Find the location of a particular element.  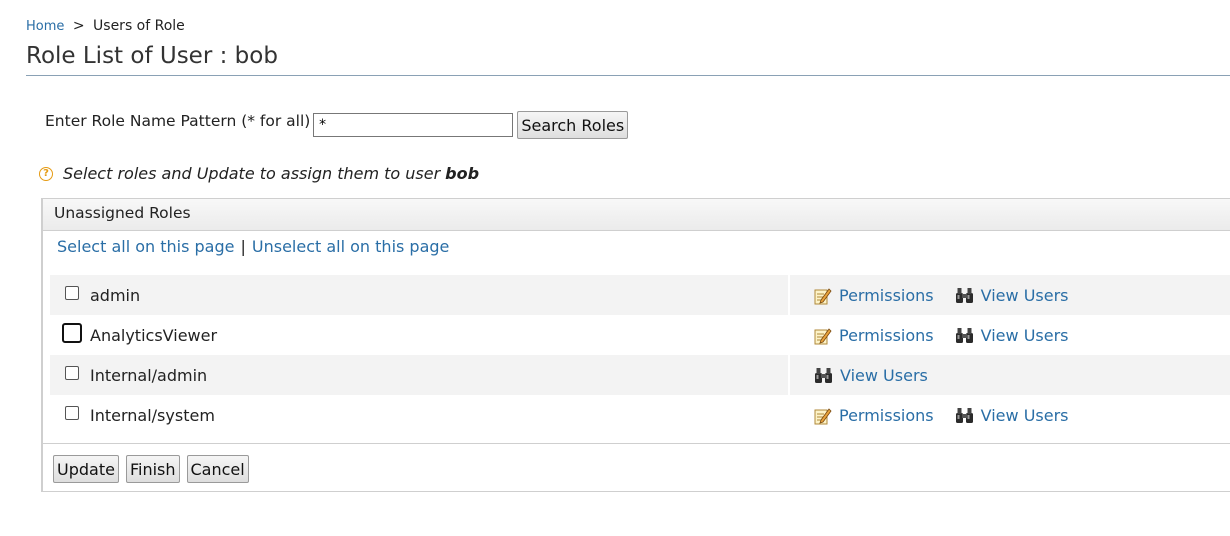

unselect-all-link: Unselect all on this page is located at coordinates (351, 246).